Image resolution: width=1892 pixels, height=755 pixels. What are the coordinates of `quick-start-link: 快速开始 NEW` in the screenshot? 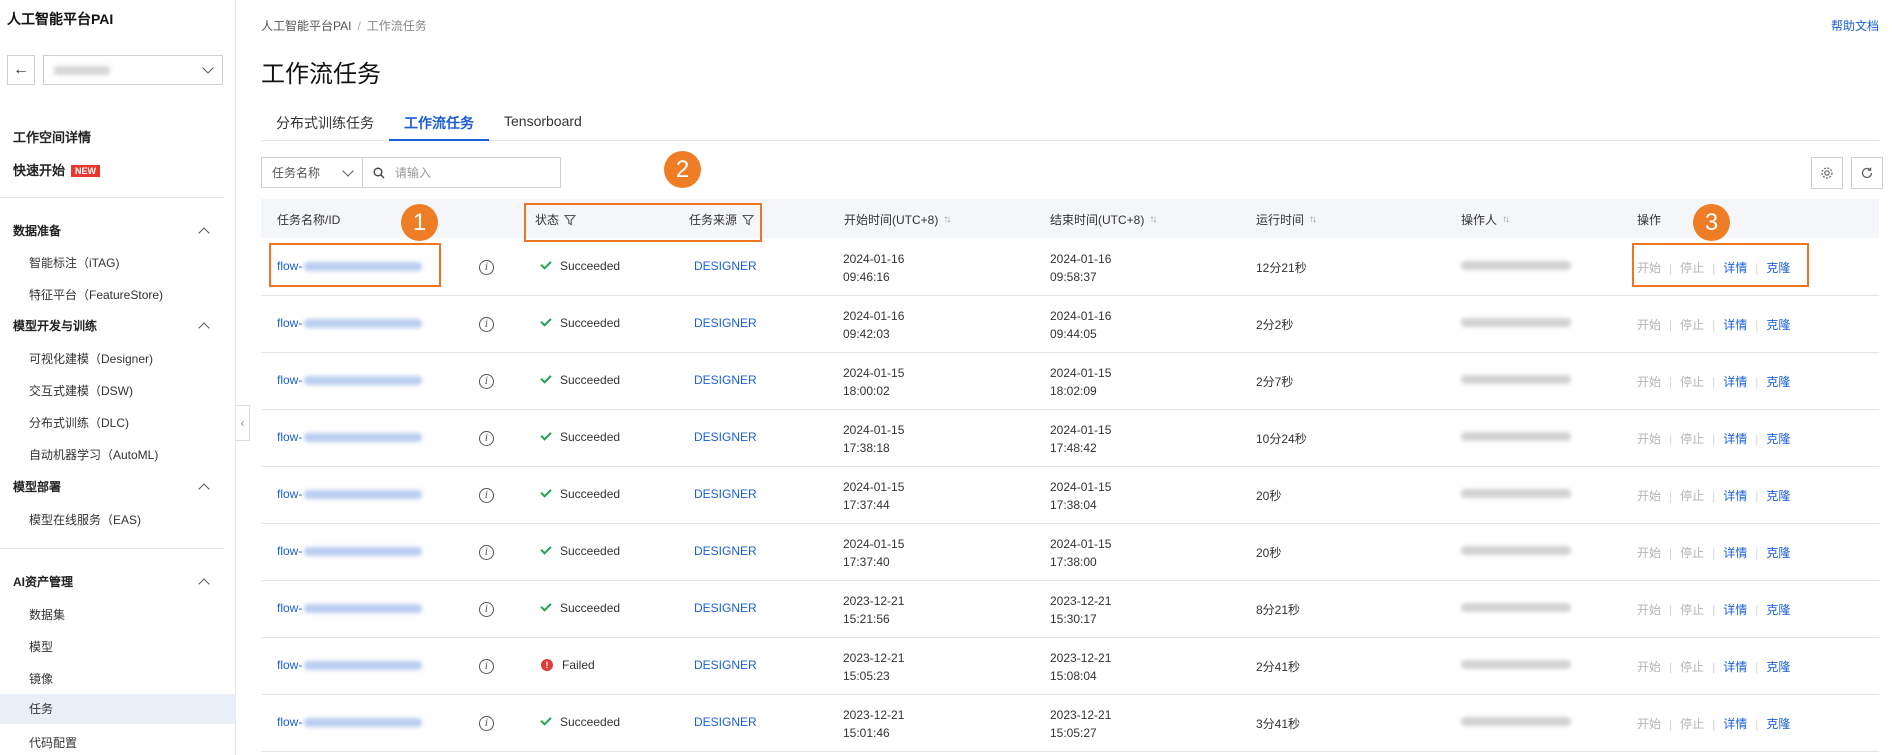 It's located at (57, 169).